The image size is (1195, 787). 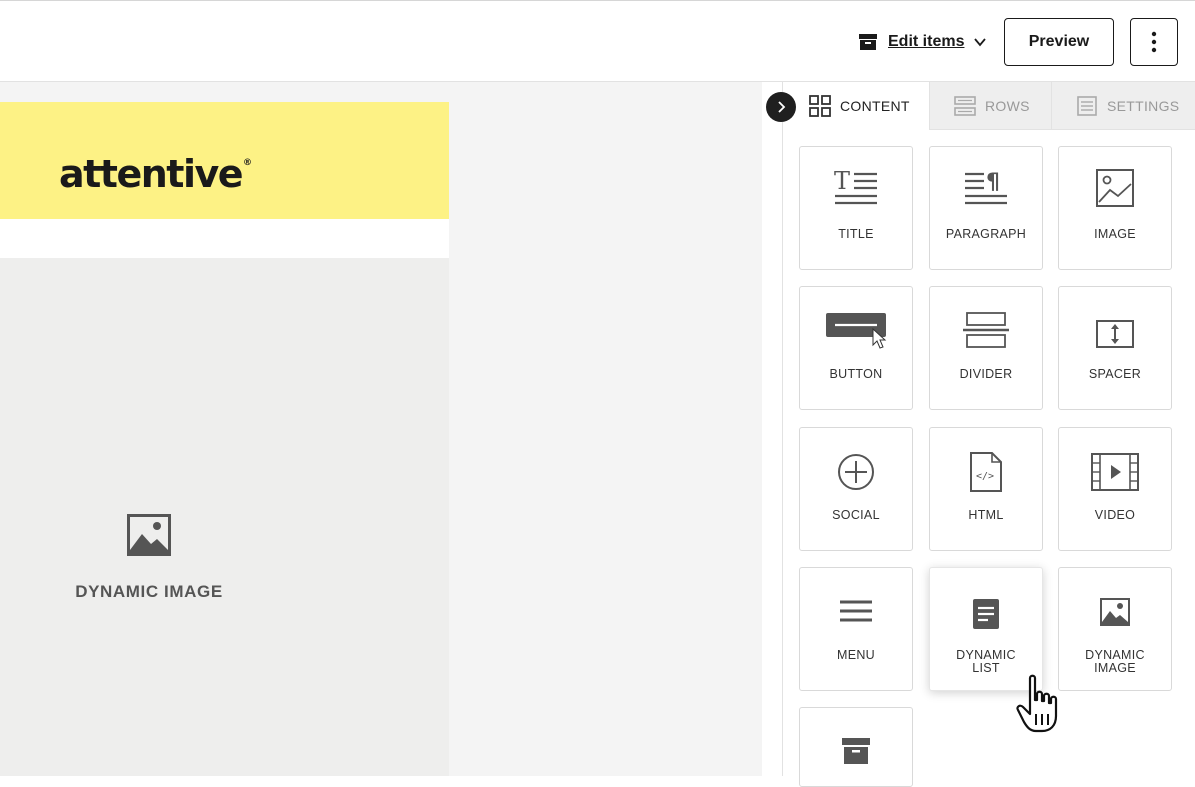 I want to click on edit-items-dropdown: Edit items, so click(x=922, y=42).